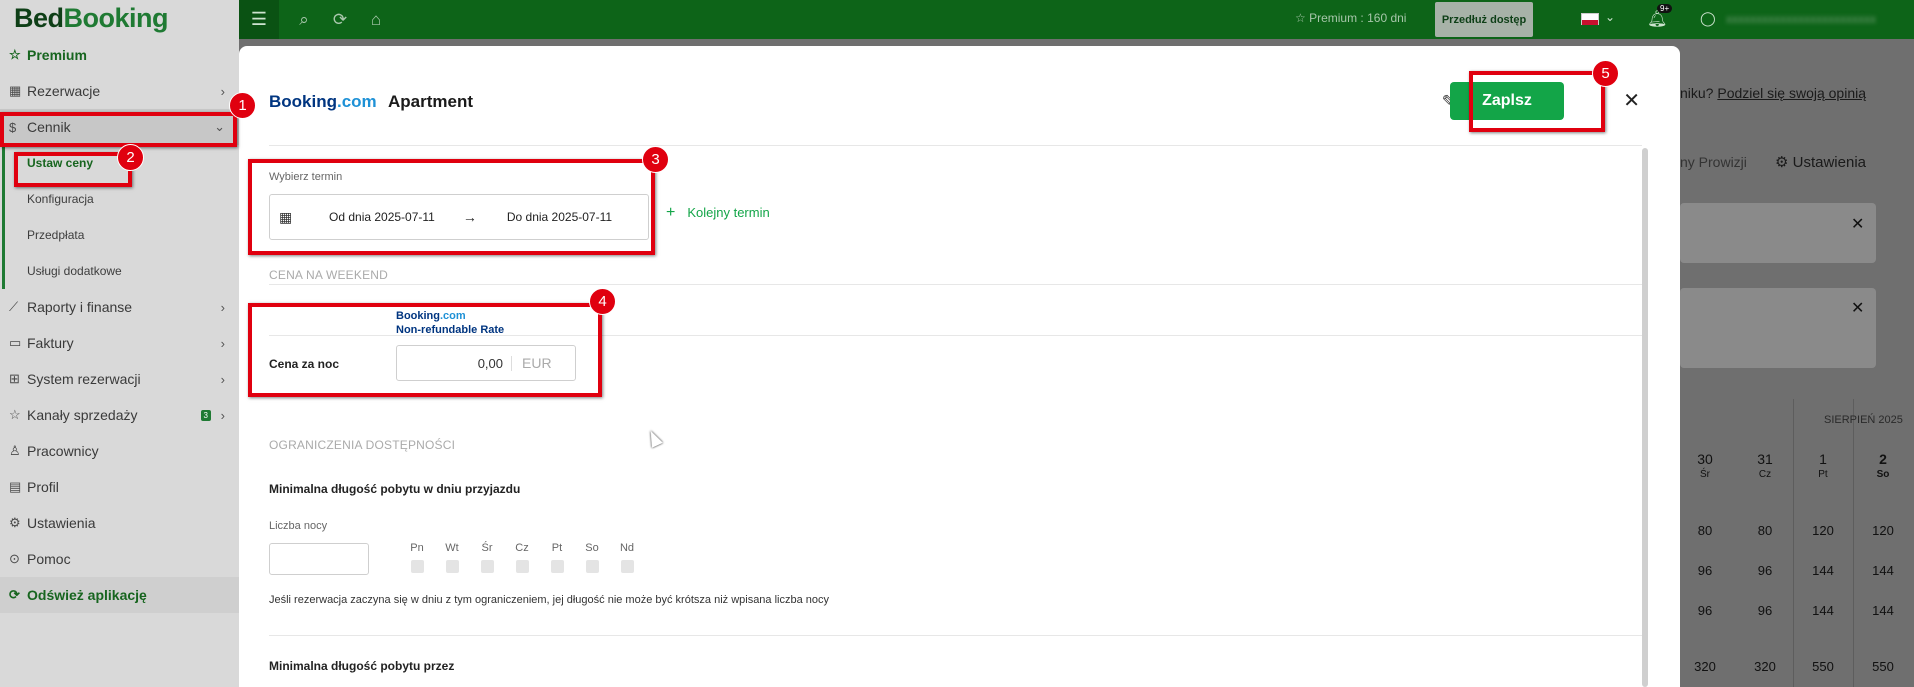 Image resolution: width=1914 pixels, height=687 pixels. I want to click on app-logo: Bed Booking, so click(119, 18).